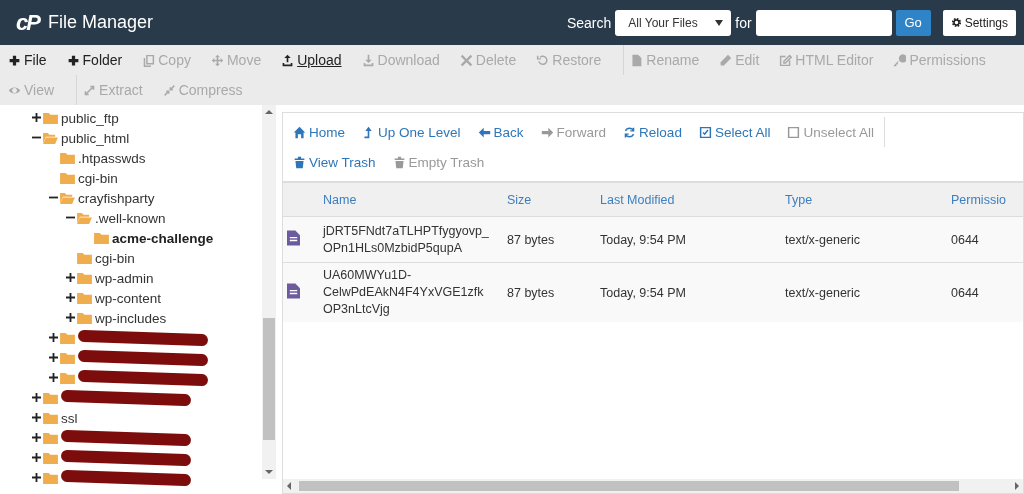 The height and width of the screenshot is (494, 1024). I want to click on move-icon, so click(217, 60).